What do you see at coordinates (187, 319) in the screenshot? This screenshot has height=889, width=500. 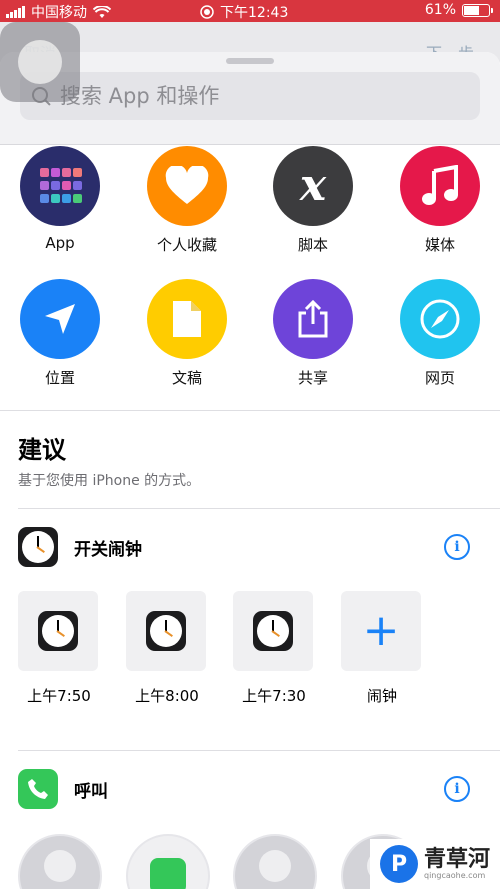 I see `document-icon` at bounding box center [187, 319].